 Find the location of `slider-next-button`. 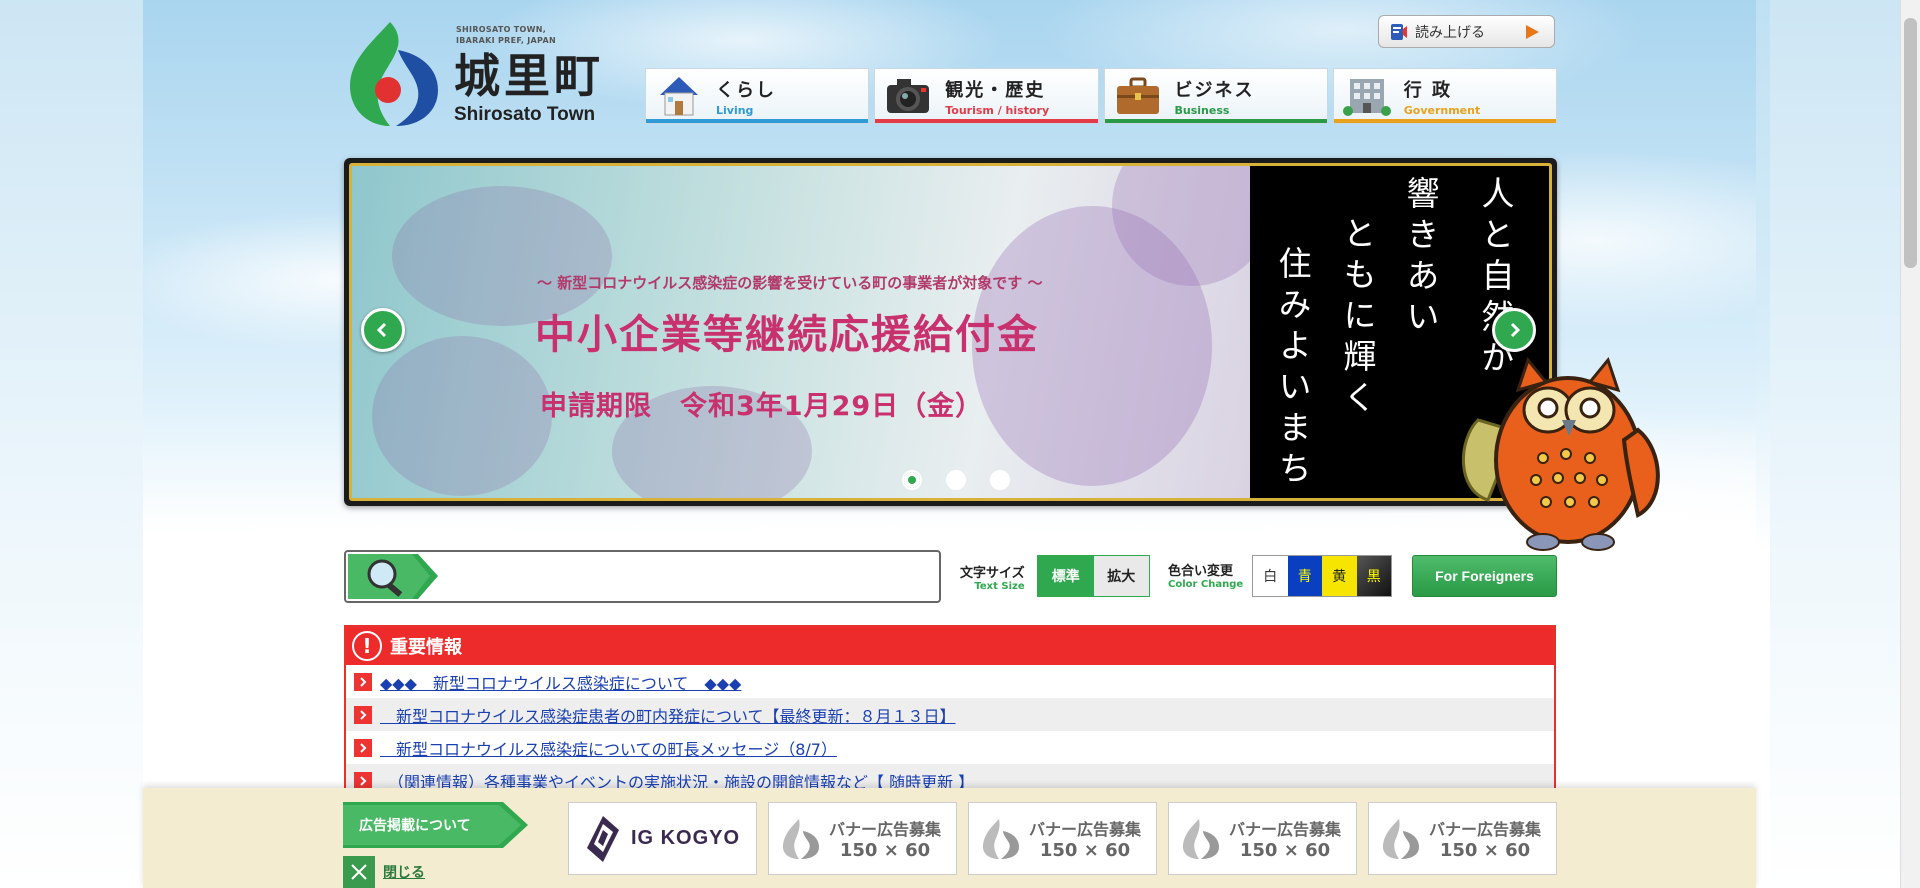

slider-next-button is located at coordinates (1514, 330).